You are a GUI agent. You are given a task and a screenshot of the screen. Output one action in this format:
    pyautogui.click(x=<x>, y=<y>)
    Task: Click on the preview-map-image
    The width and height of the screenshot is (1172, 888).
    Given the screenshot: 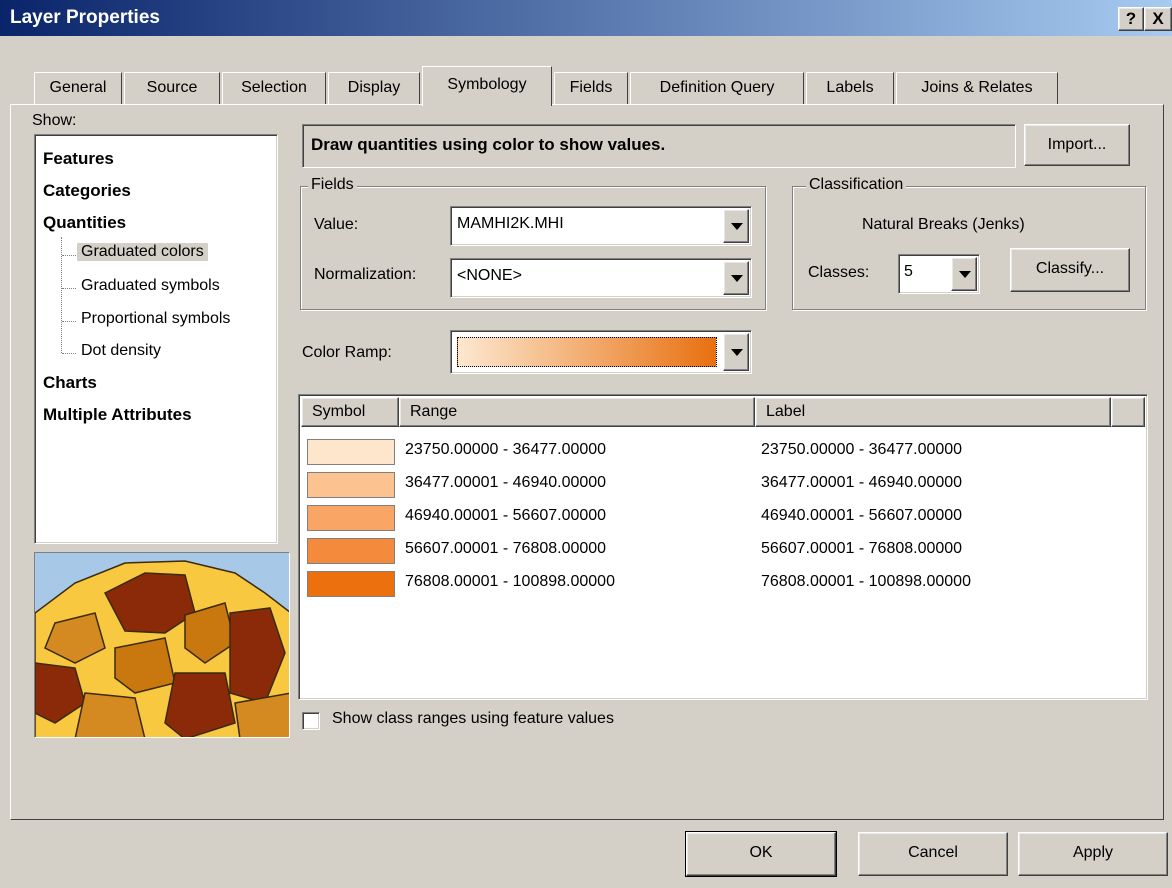 What is the action you would take?
    pyautogui.click(x=162, y=645)
    